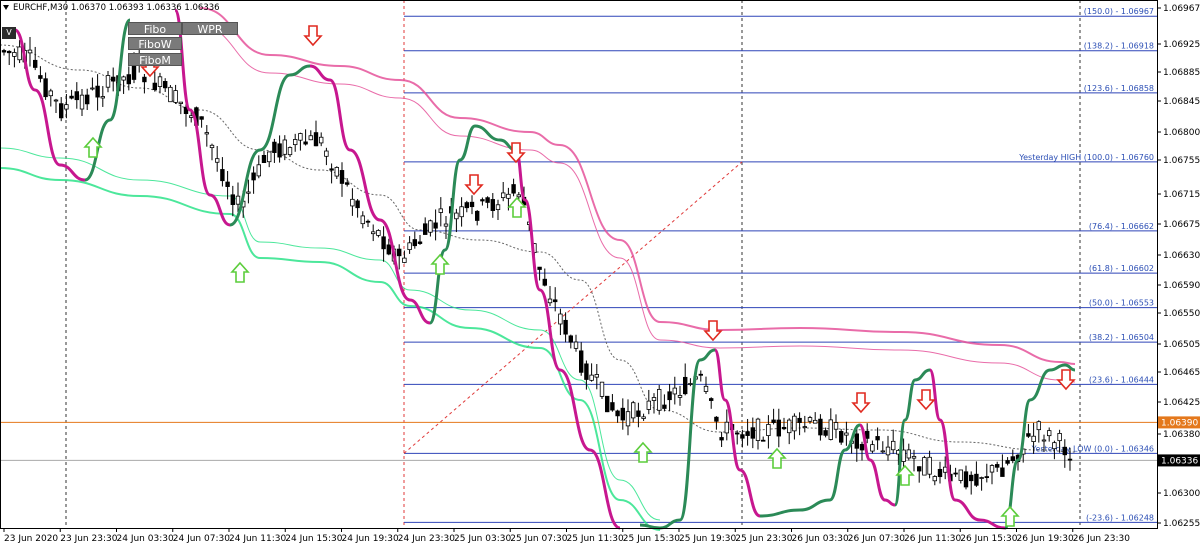  I want to click on time-tick-label: 24 Jun 23:30, so click(426, 539).